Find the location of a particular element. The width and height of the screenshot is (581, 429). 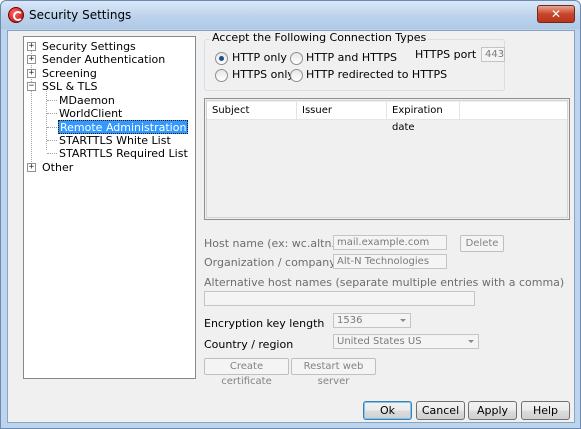

alt-host-names-field is located at coordinates (339, 298).